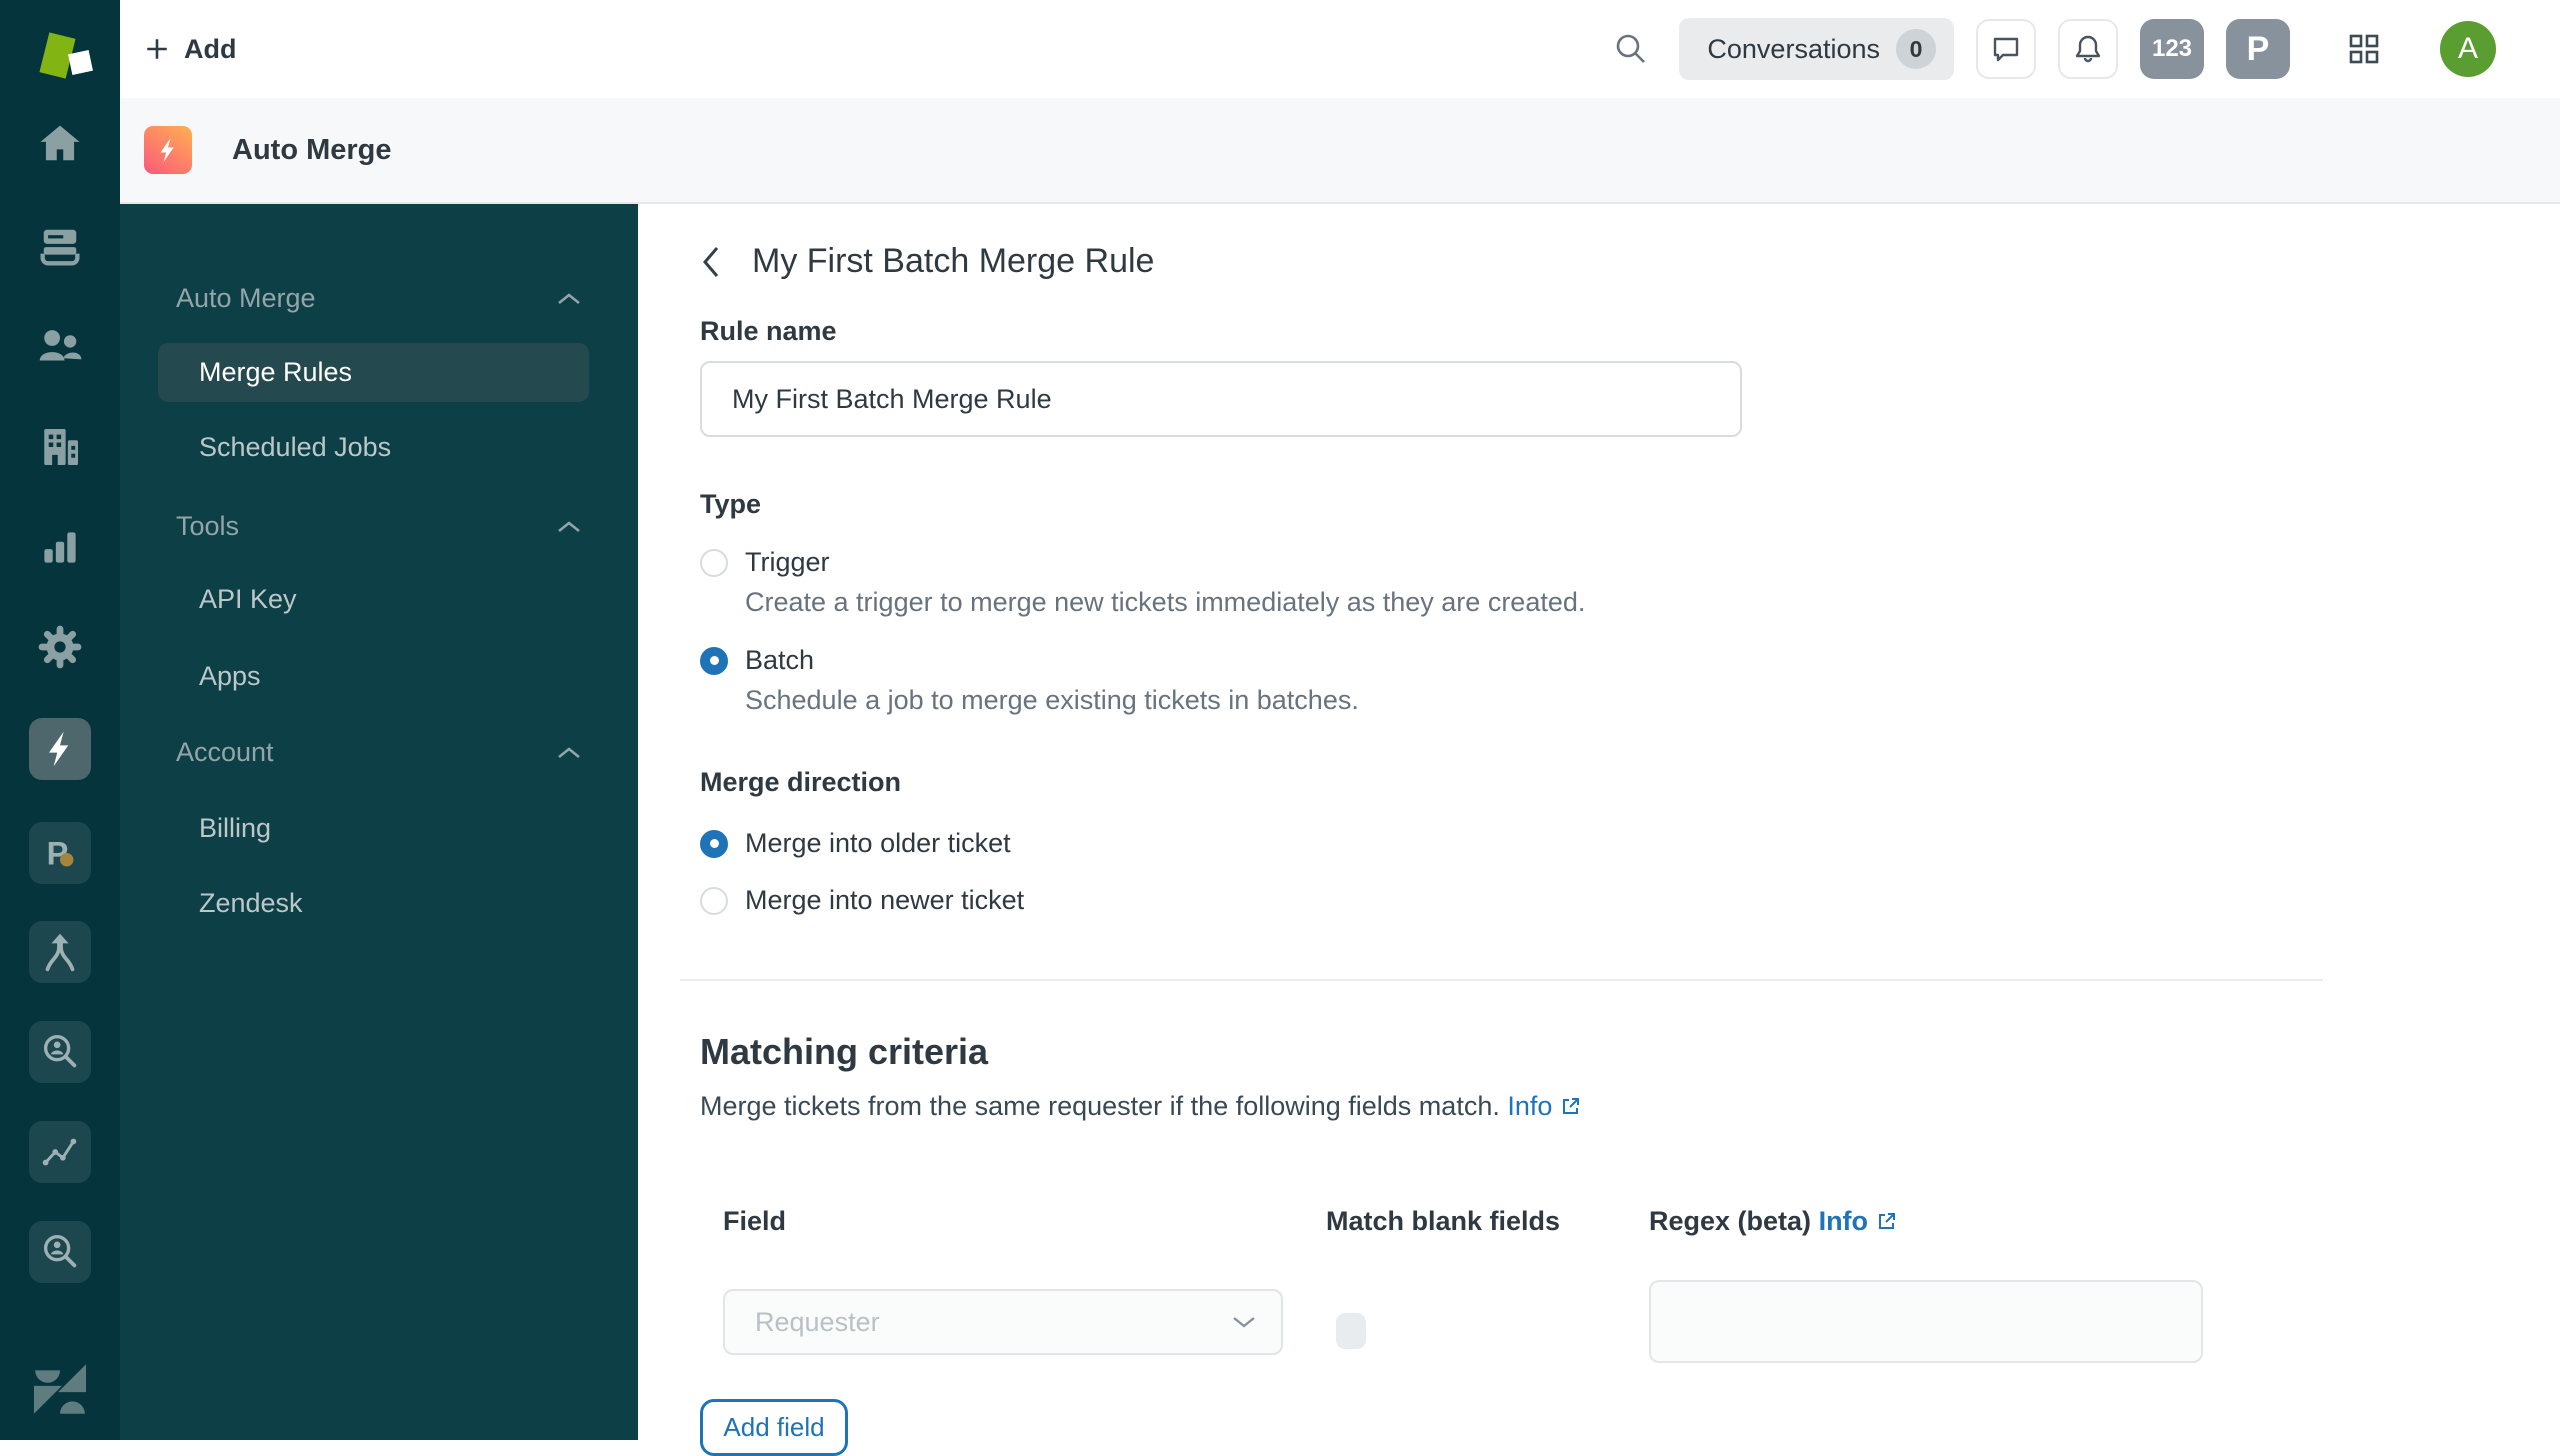 Image resolution: width=2560 pixels, height=1456 pixels. What do you see at coordinates (1916, 49) in the screenshot?
I see `conversations-count-badge: 0` at bounding box center [1916, 49].